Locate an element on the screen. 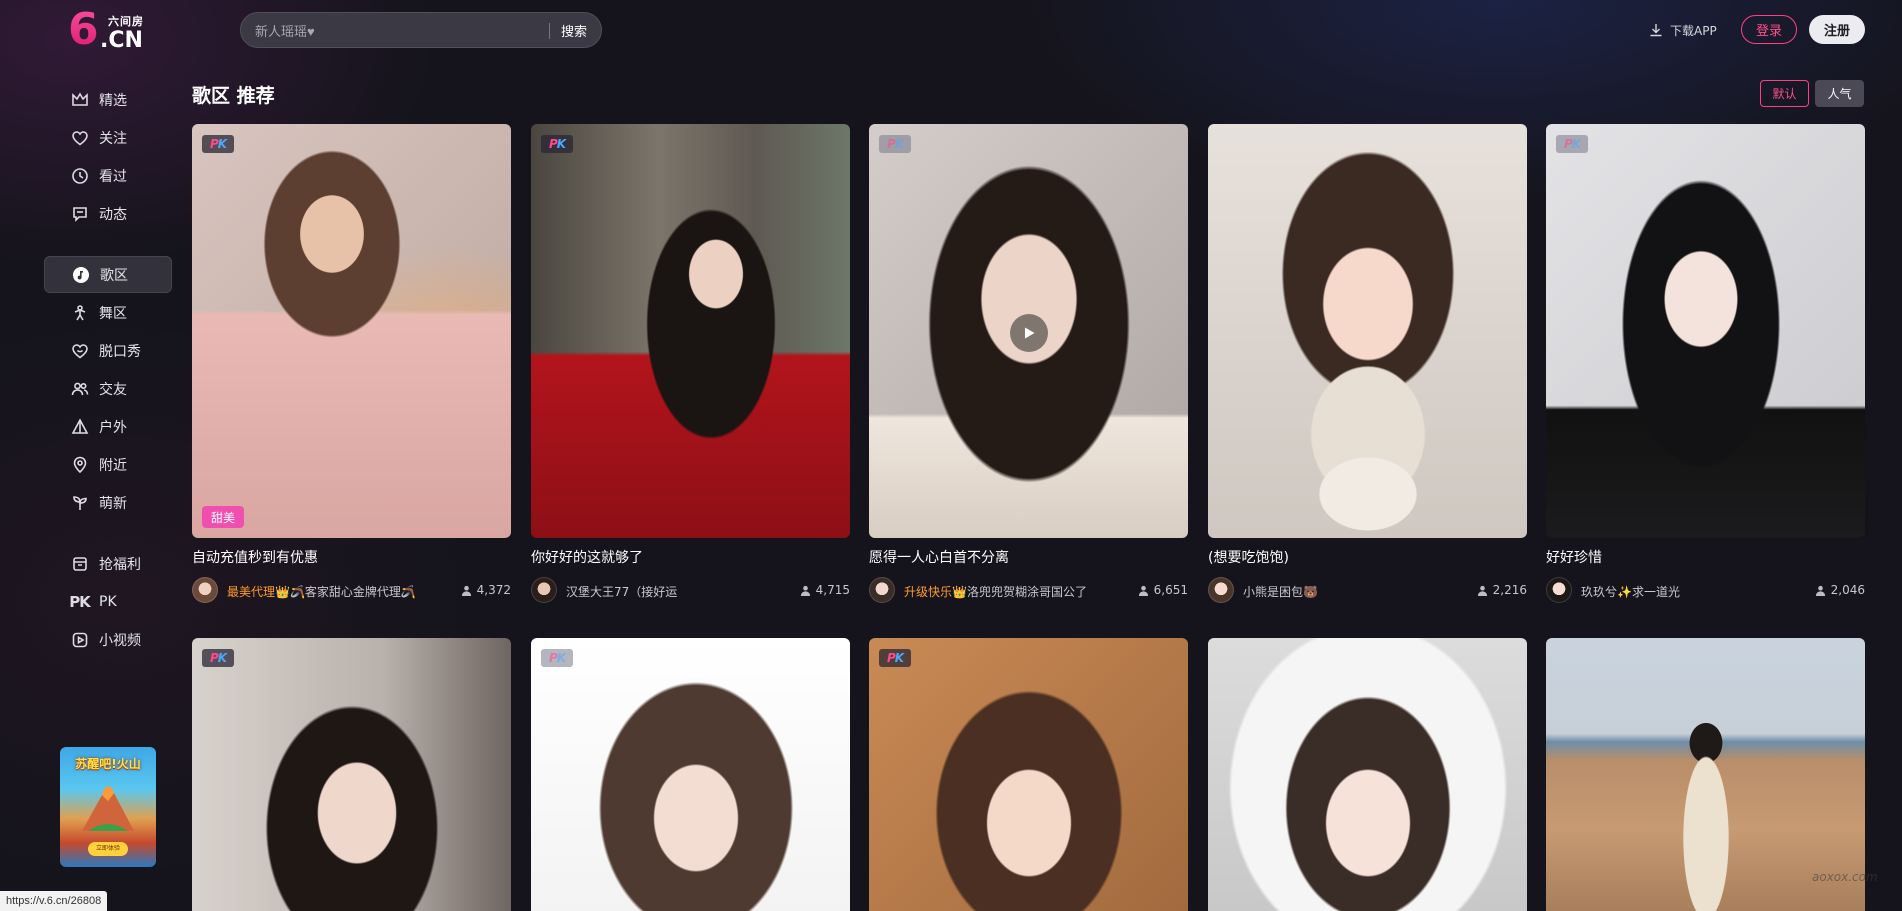  sidebar-item-featured: 精选 is located at coordinates (108, 99).